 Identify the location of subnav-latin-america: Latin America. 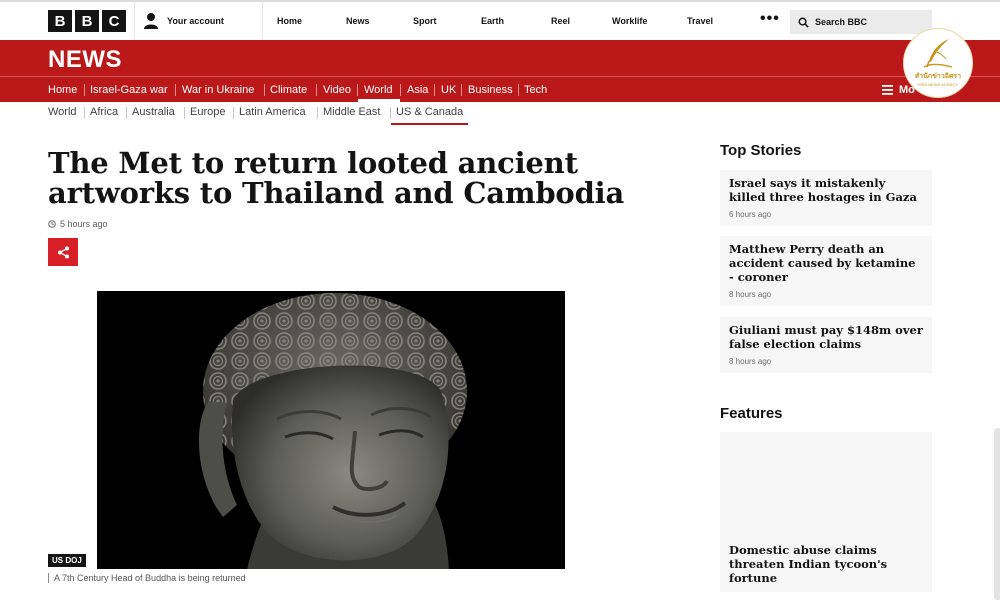
(272, 112).